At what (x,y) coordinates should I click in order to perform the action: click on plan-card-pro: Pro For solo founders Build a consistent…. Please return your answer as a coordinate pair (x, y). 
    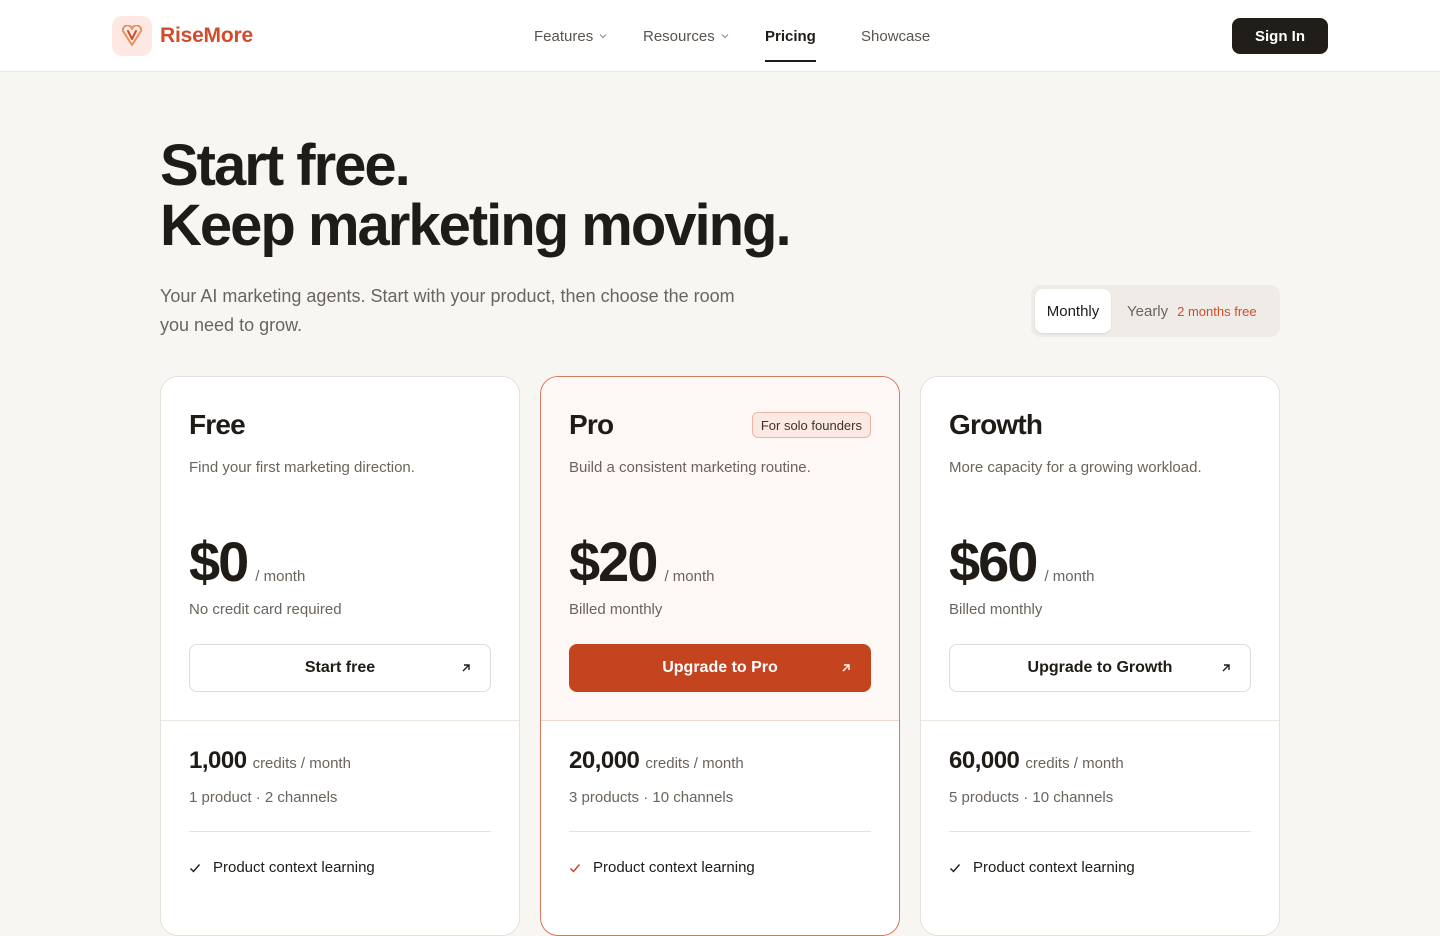
    Looking at the image, I should click on (720, 656).